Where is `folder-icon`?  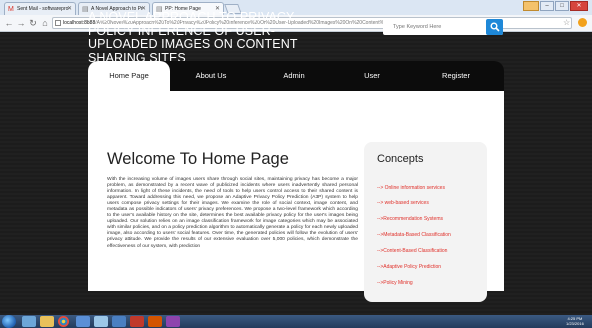 folder-icon is located at coordinates (47, 321).